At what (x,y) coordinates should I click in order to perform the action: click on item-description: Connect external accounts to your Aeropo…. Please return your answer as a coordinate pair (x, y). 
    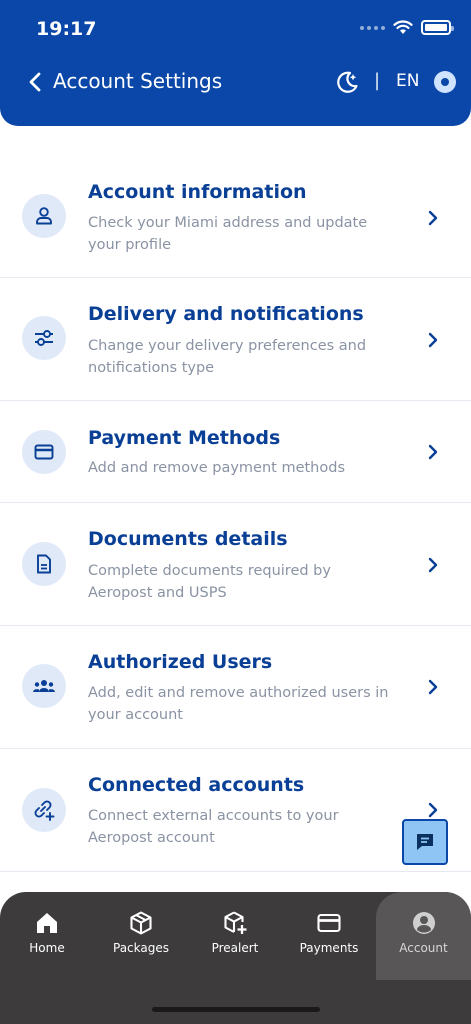
    Looking at the image, I should click on (213, 827).